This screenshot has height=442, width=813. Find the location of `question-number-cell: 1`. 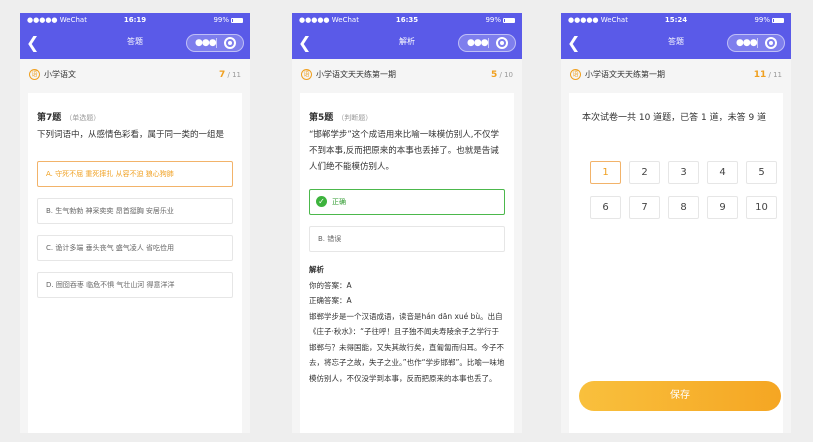

question-number-cell: 1 is located at coordinates (605, 172).